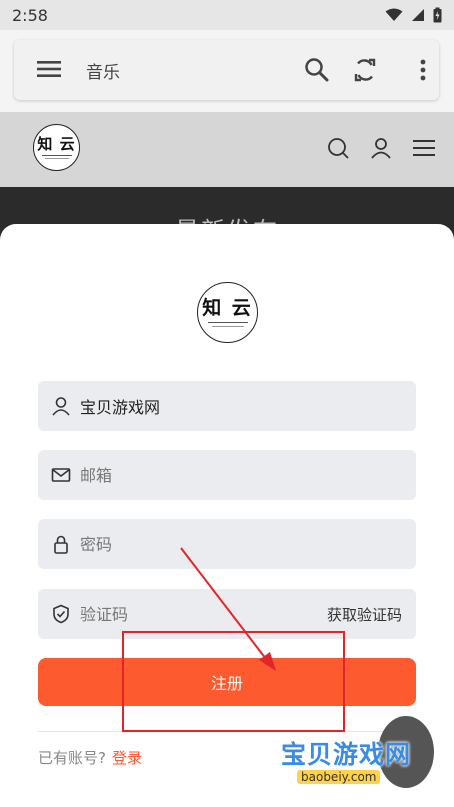  What do you see at coordinates (394, 14) in the screenshot?
I see `wifi-icon` at bounding box center [394, 14].